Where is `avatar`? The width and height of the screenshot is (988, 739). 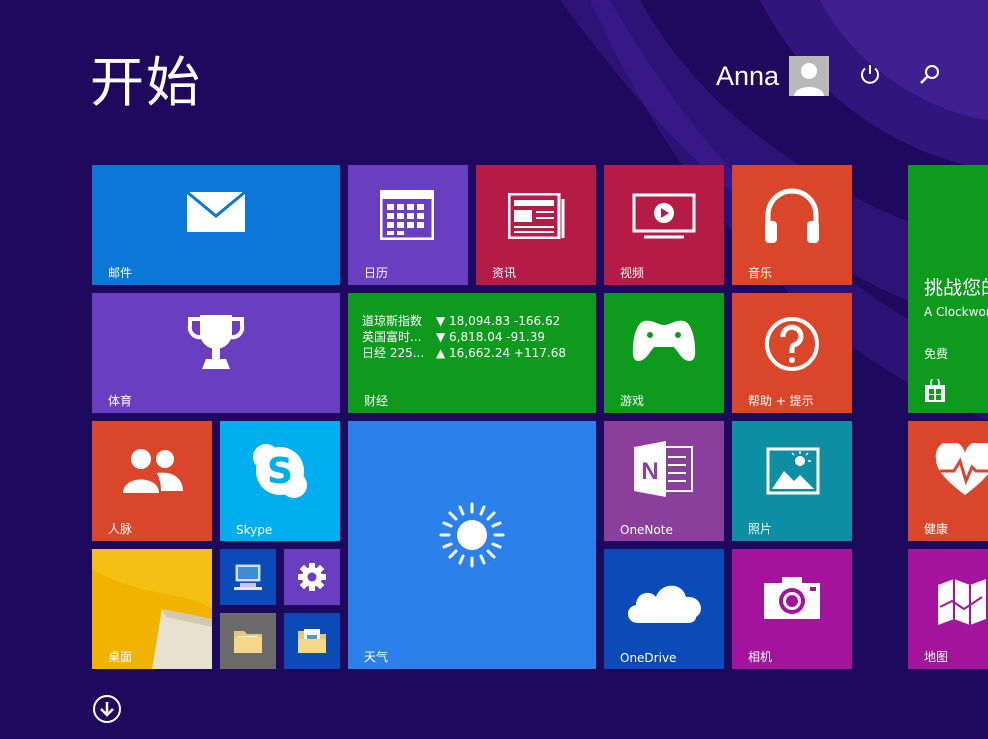 avatar is located at coordinates (809, 76).